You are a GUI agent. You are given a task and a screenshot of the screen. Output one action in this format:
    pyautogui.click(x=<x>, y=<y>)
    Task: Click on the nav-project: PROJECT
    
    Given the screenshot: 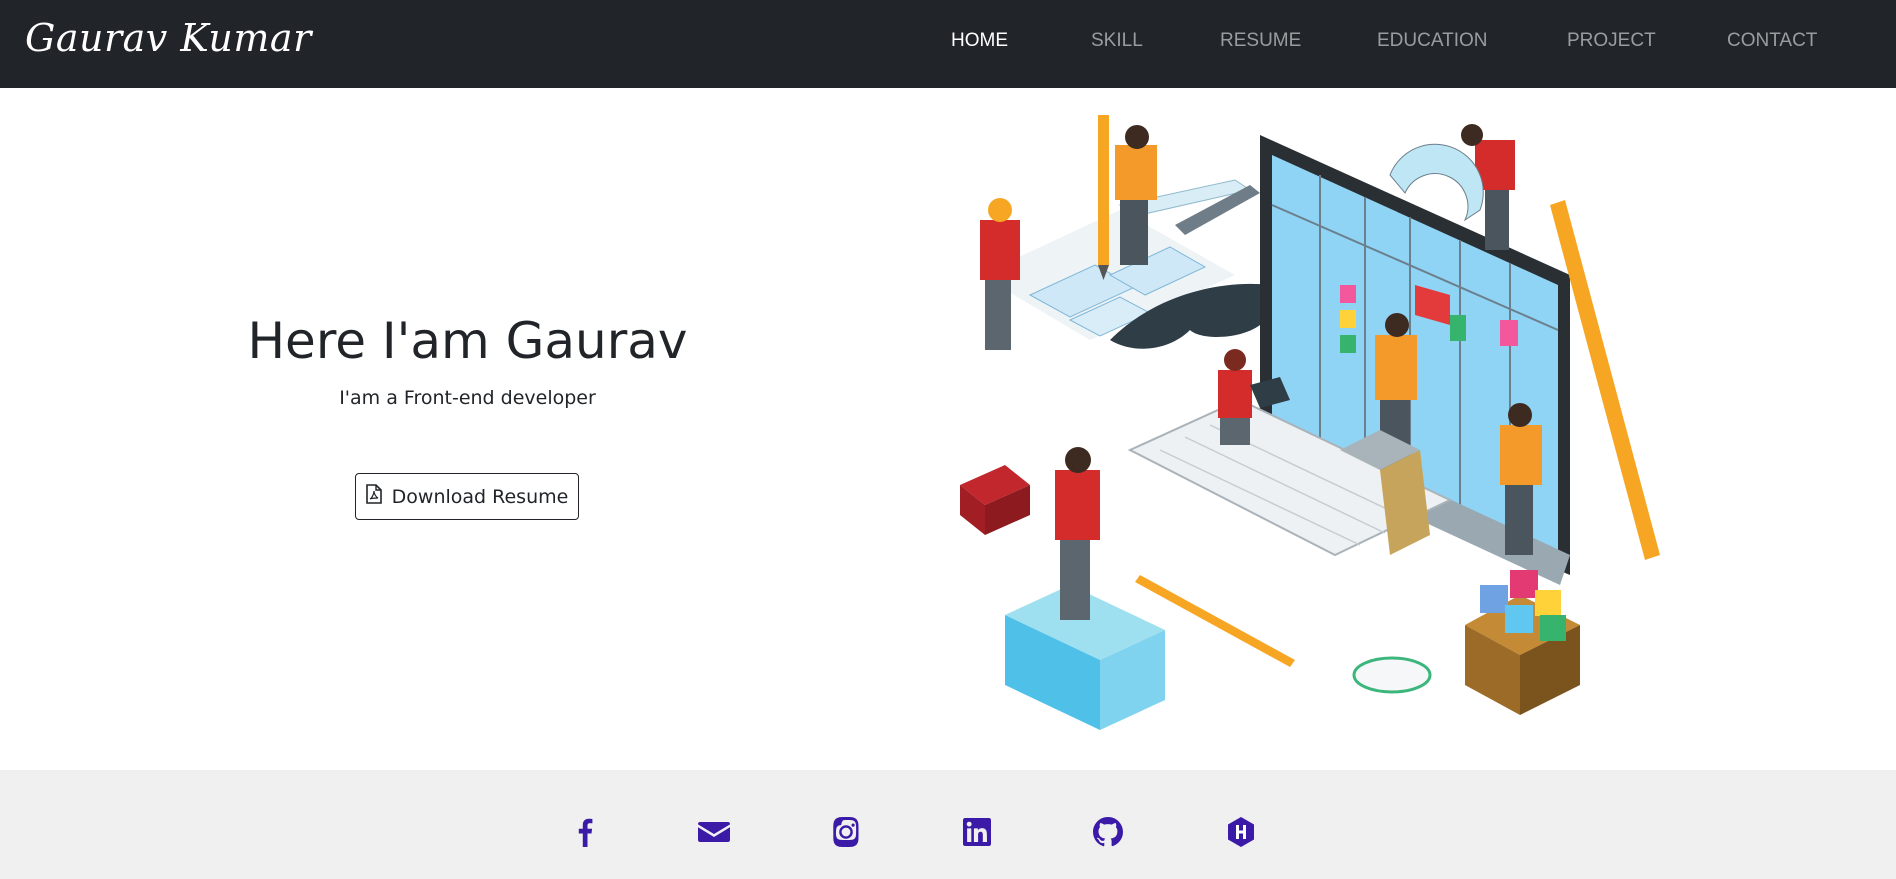 What is the action you would take?
    pyautogui.click(x=1611, y=41)
    